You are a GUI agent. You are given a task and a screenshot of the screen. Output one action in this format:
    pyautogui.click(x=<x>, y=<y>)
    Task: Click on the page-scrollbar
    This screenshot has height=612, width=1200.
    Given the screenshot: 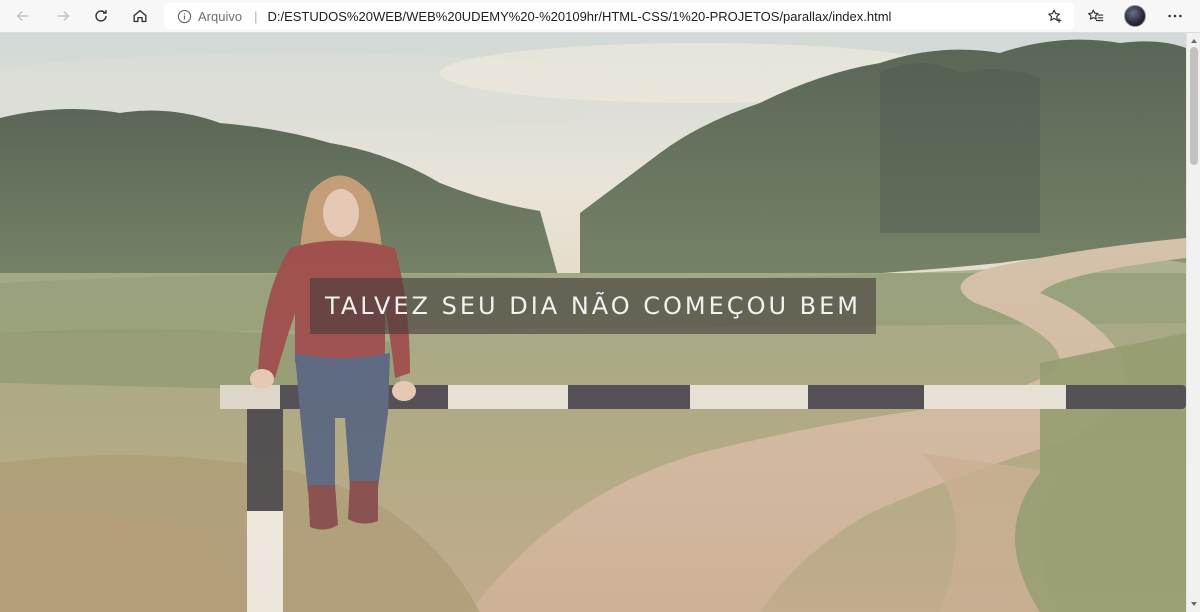 What is the action you would take?
    pyautogui.click(x=1193, y=322)
    